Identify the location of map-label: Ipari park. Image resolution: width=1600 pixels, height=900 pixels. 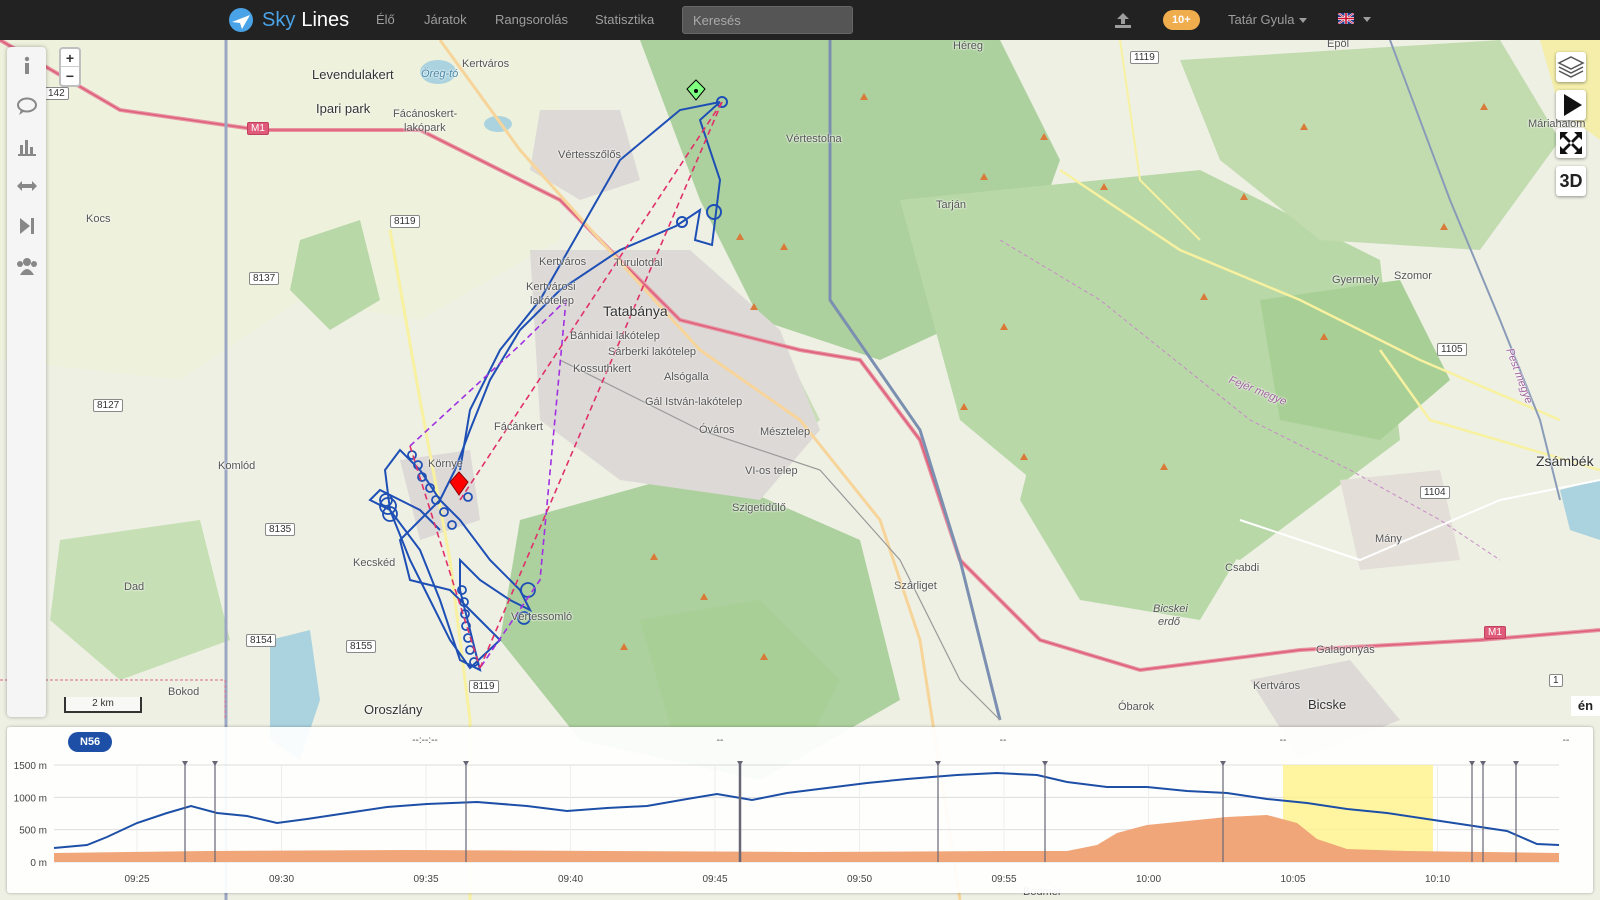
(343, 108).